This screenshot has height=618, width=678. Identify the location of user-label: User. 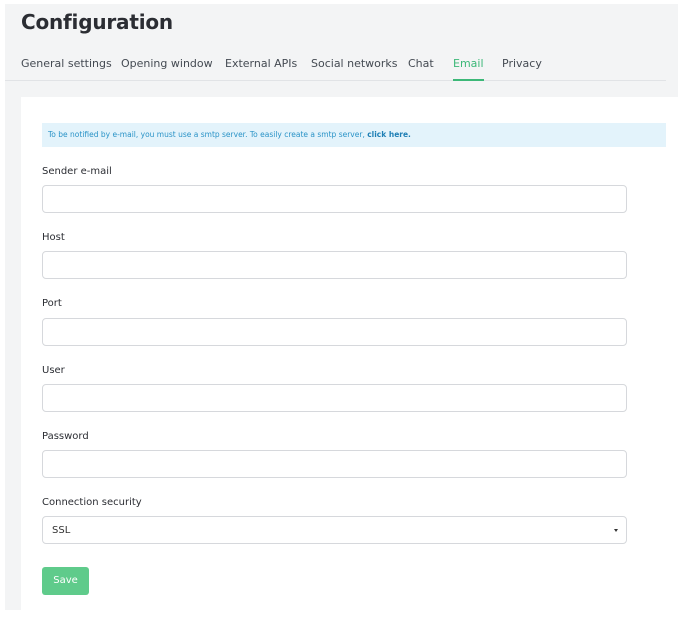
(53, 370).